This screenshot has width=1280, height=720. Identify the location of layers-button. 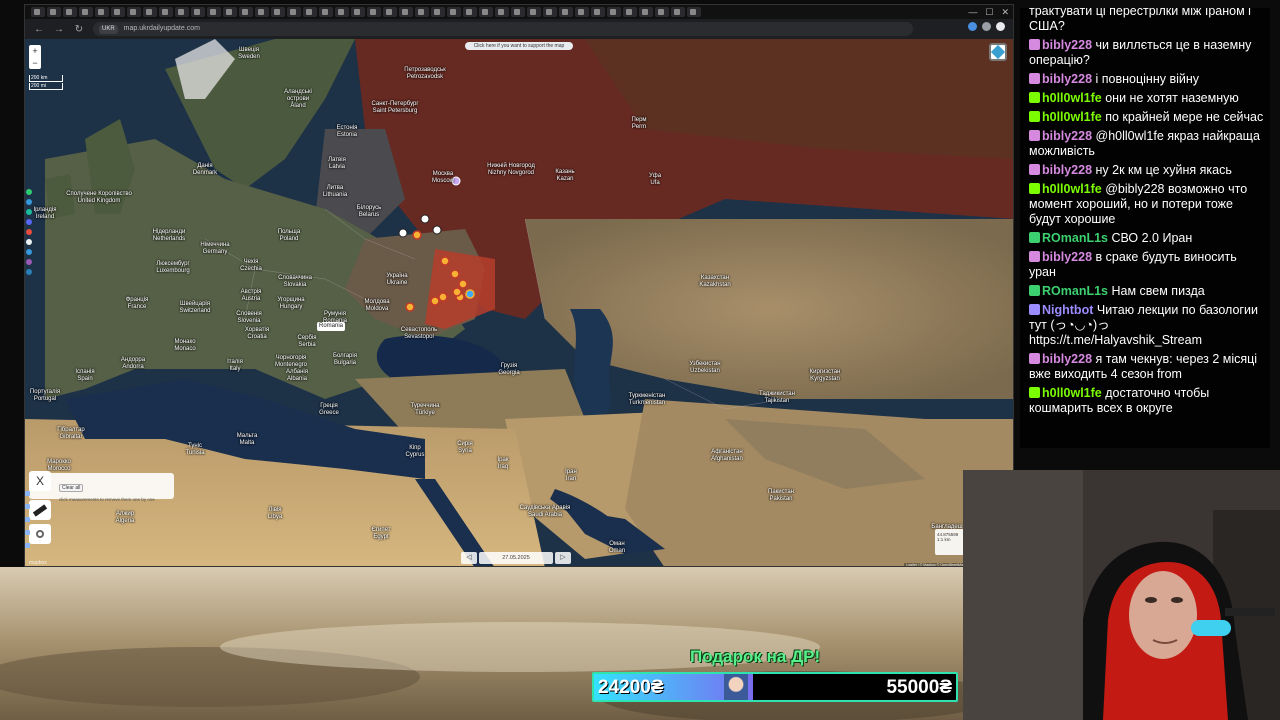
(998, 52).